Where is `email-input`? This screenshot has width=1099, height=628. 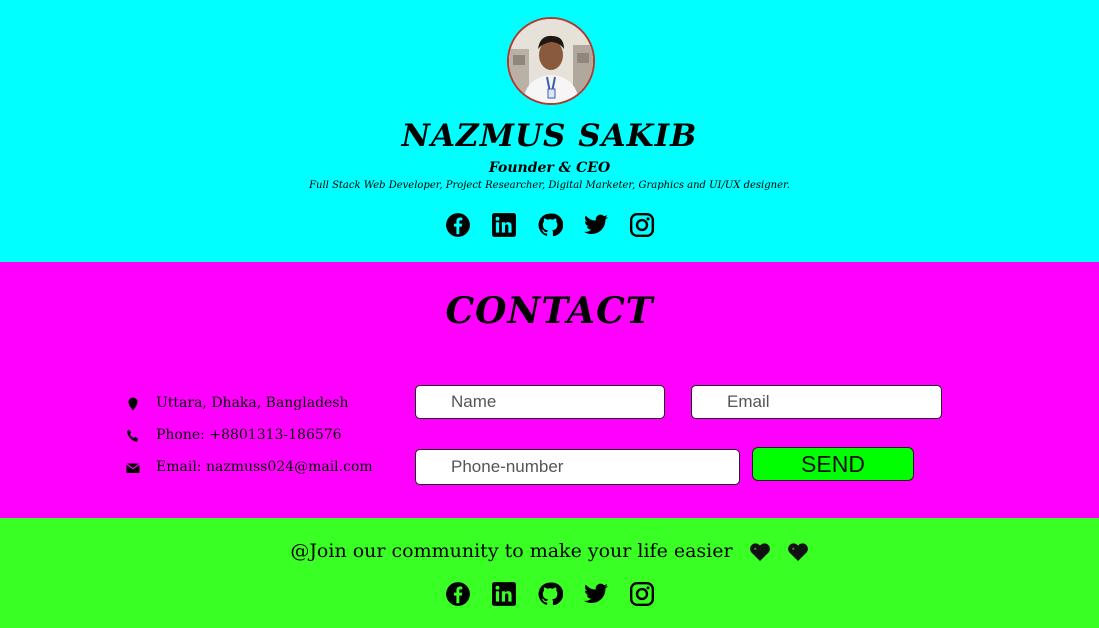 email-input is located at coordinates (816, 402).